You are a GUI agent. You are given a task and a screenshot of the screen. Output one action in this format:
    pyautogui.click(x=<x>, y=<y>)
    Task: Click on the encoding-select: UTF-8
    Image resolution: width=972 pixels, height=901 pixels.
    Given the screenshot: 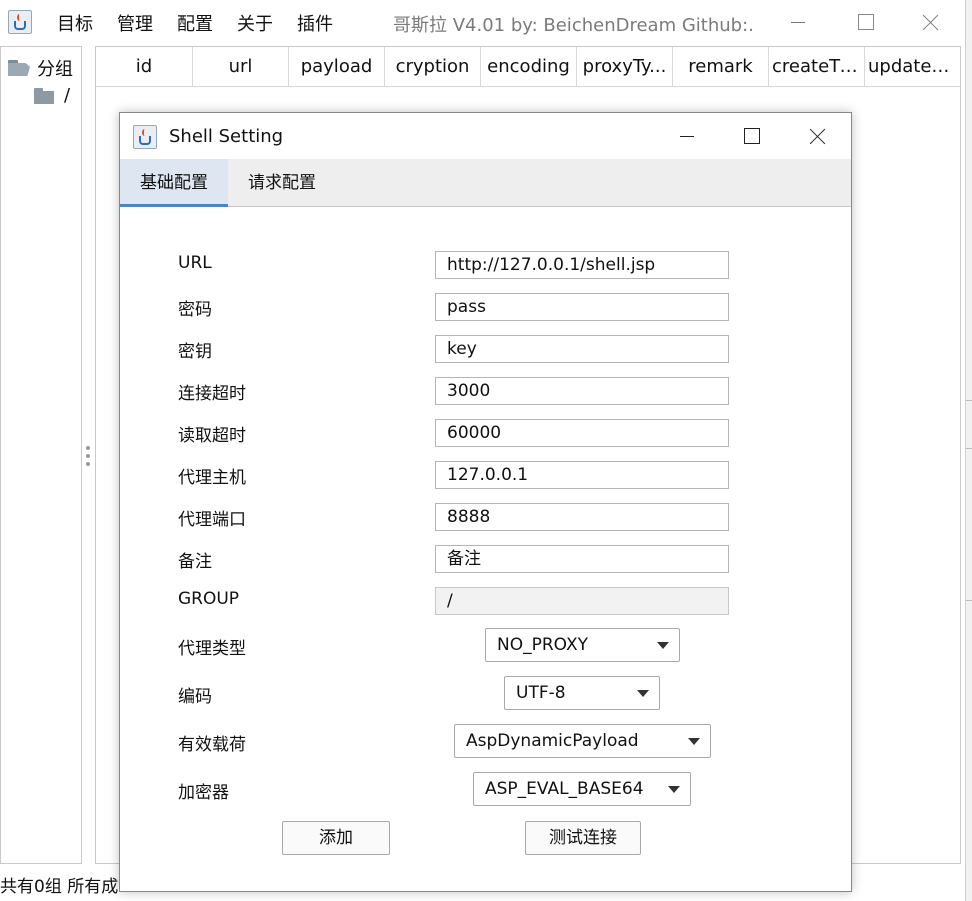 What is the action you would take?
    pyautogui.click(x=582, y=693)
    